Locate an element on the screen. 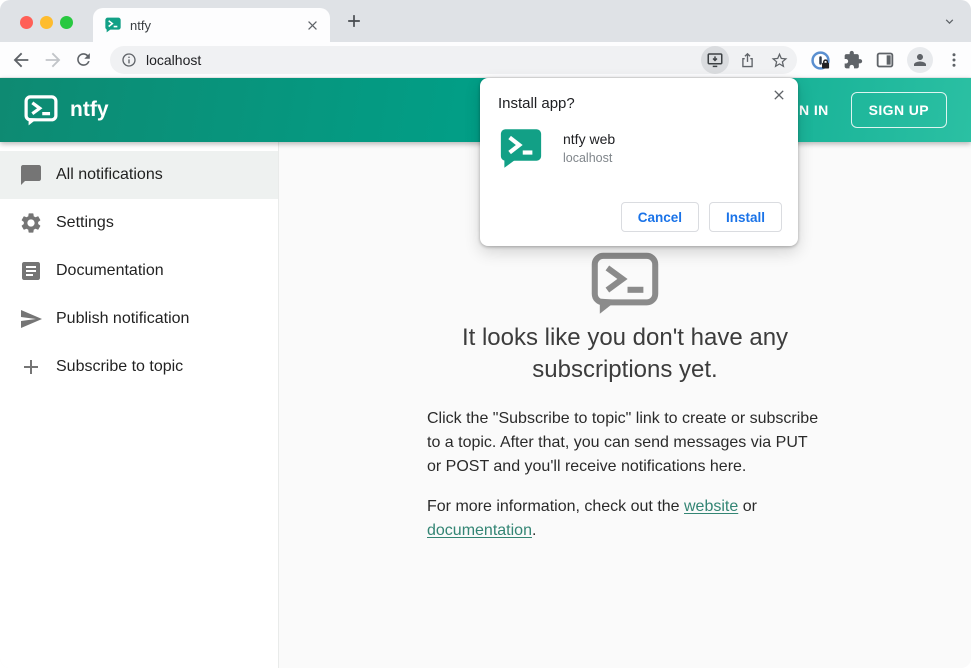  tab-title: ntfy is located at coordinates (140, 25).